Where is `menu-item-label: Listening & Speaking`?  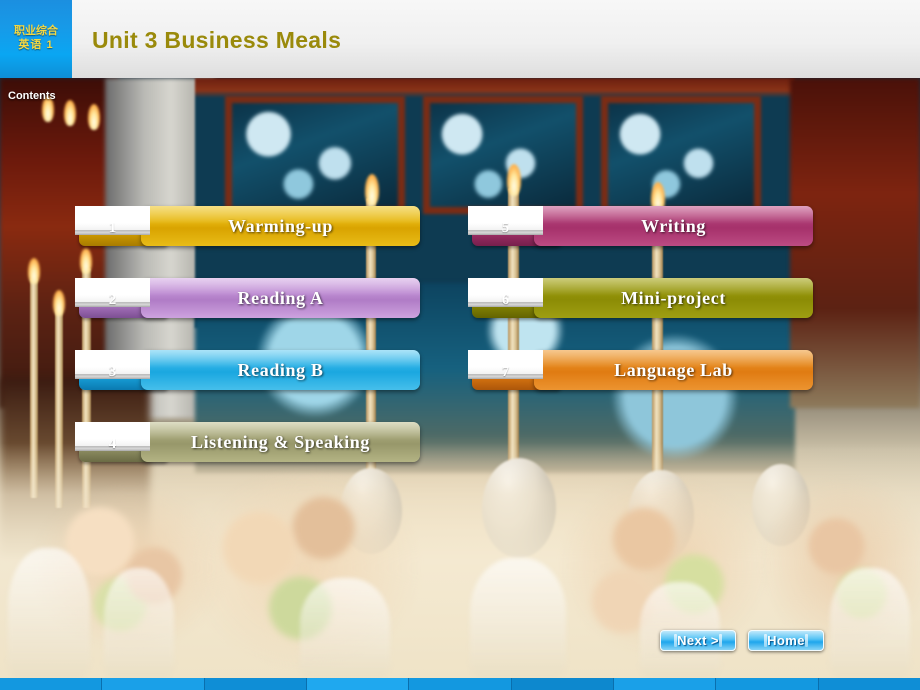
menu-item-label: Listening & Speaking is located at coordinates (280, 441).